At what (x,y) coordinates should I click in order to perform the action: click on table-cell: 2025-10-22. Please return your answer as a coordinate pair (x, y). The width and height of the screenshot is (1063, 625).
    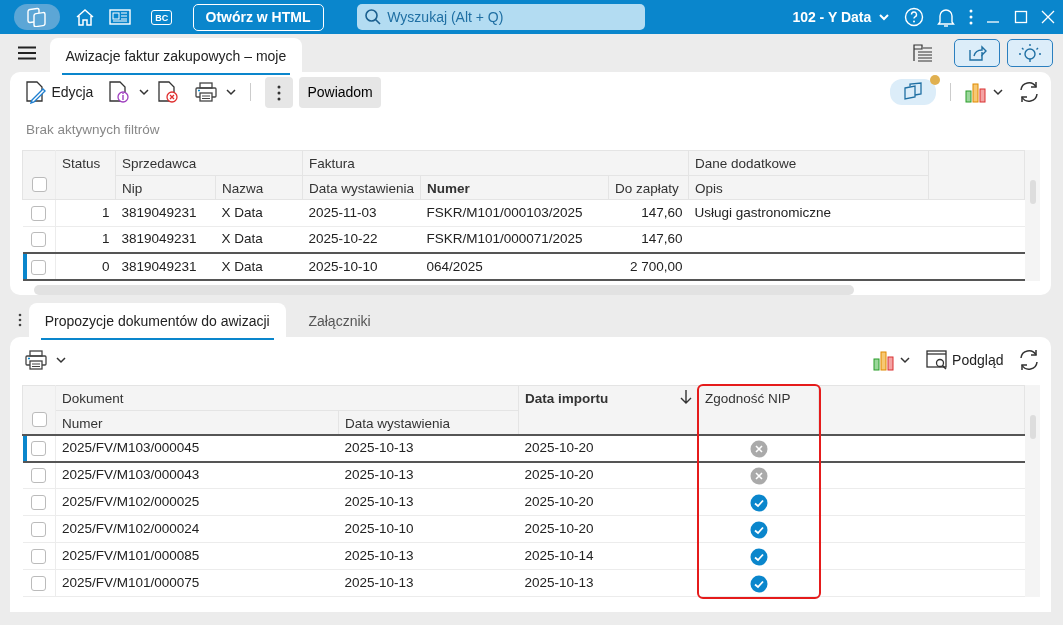
    Looking at the image, I should click on (361, 240).